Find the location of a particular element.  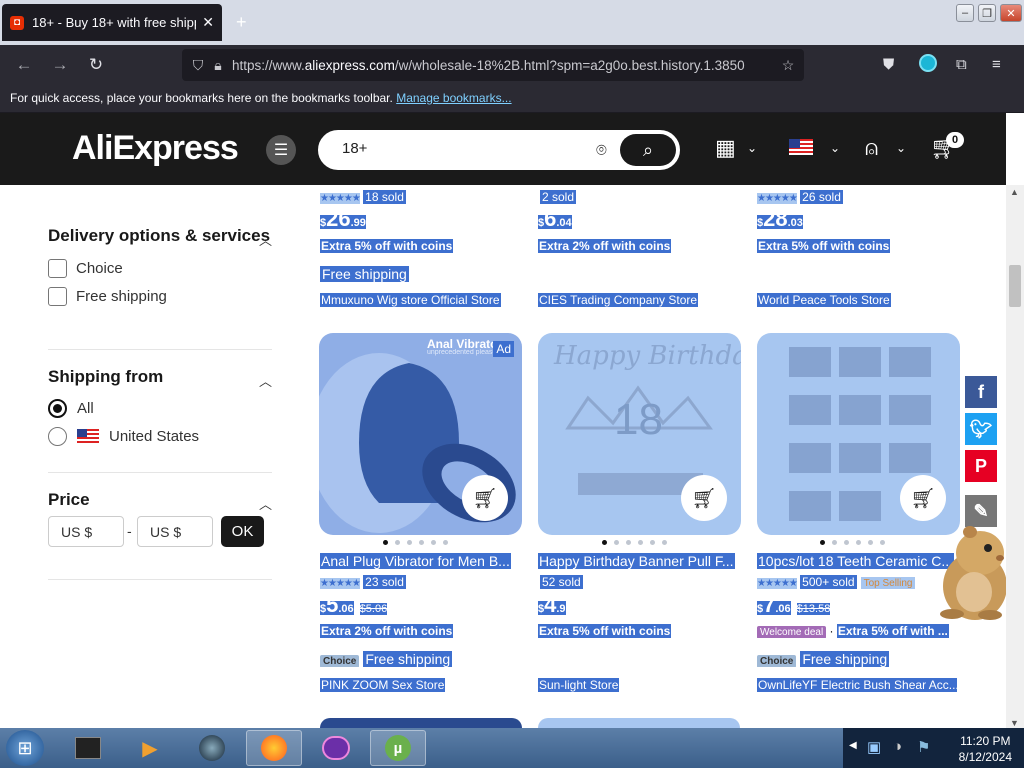

coins-discount: Extra 2% off with coins is located at coordinates (605, 246).